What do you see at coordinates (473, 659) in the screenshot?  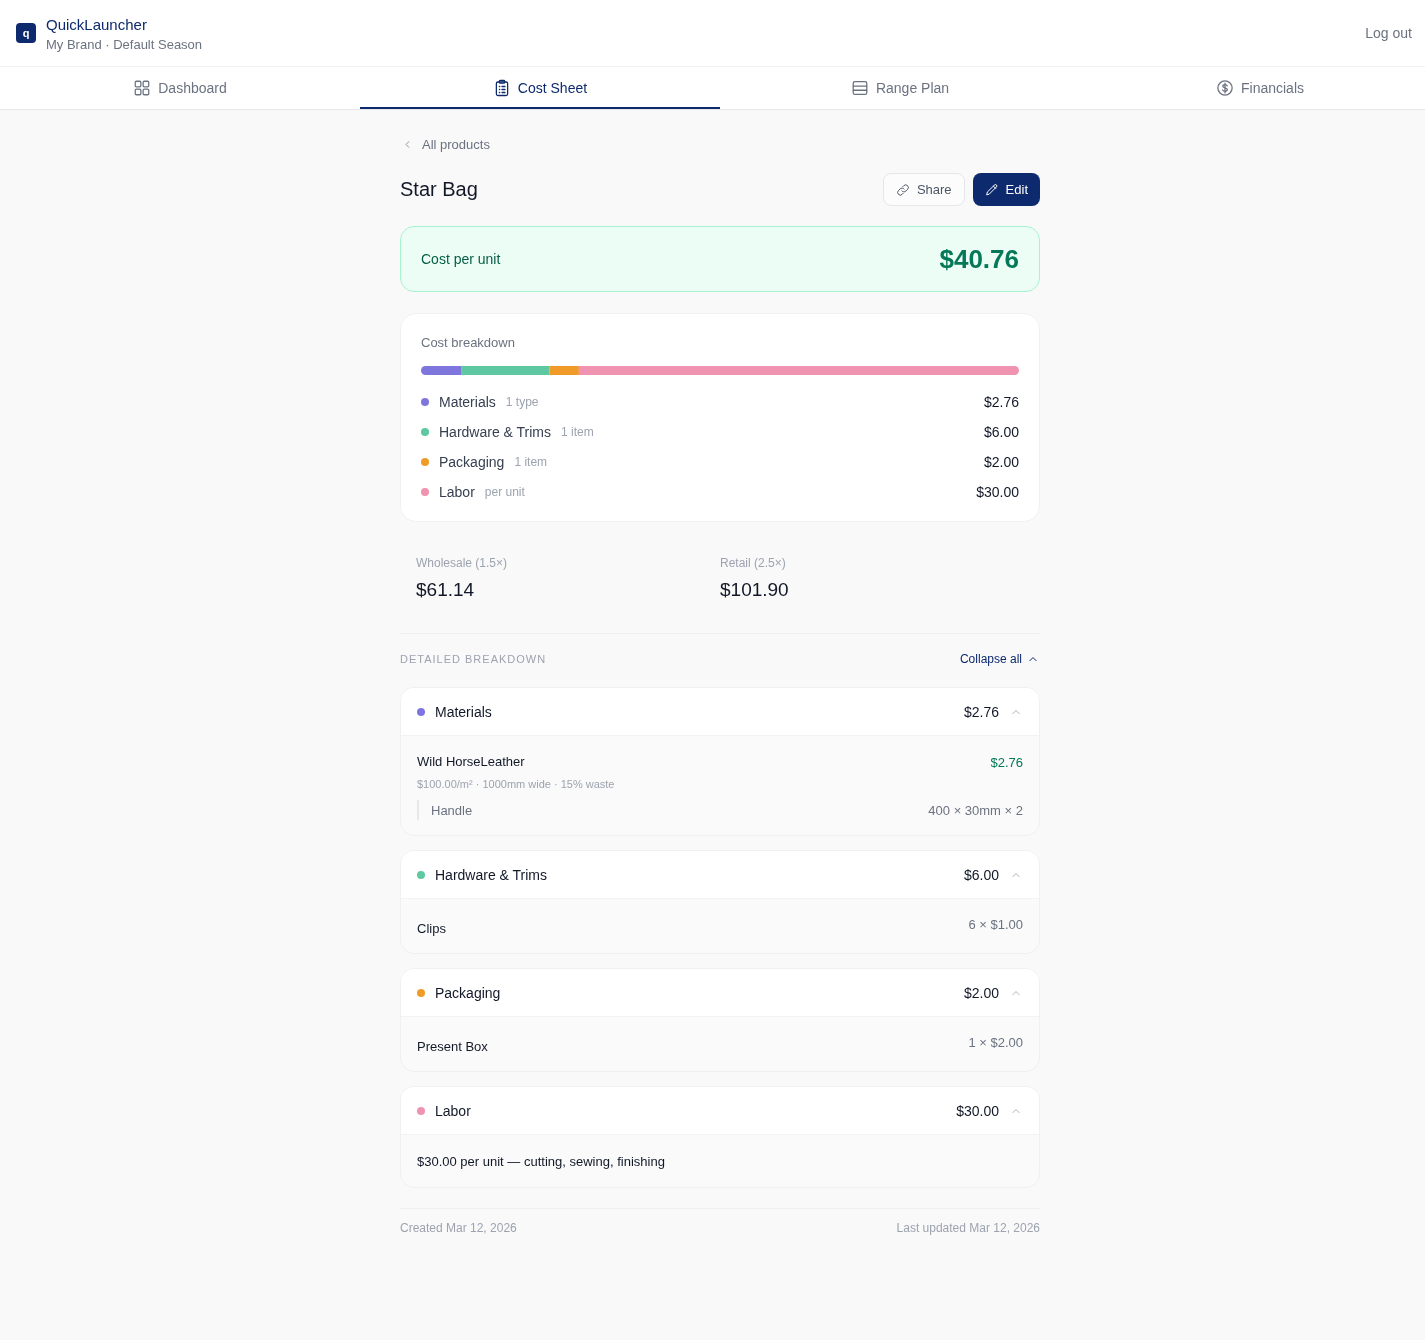 I see `section-heading: DETAILED BREAKDOWN` at bounding box center [473, 659].